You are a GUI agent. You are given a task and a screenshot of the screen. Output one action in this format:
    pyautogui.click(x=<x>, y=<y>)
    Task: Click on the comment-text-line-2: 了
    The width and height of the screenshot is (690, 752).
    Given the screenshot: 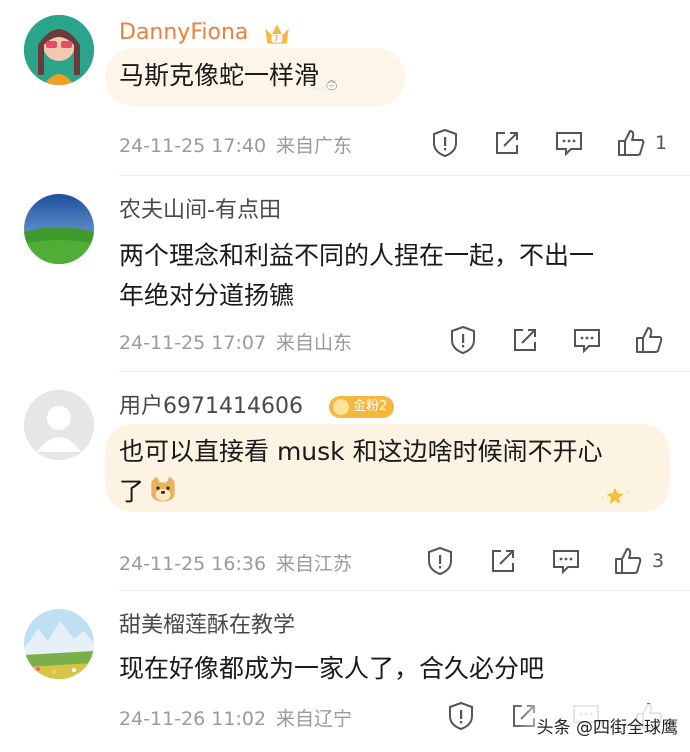 What is the action you would take?
    pyautogui.click(x=132, y=491)
    